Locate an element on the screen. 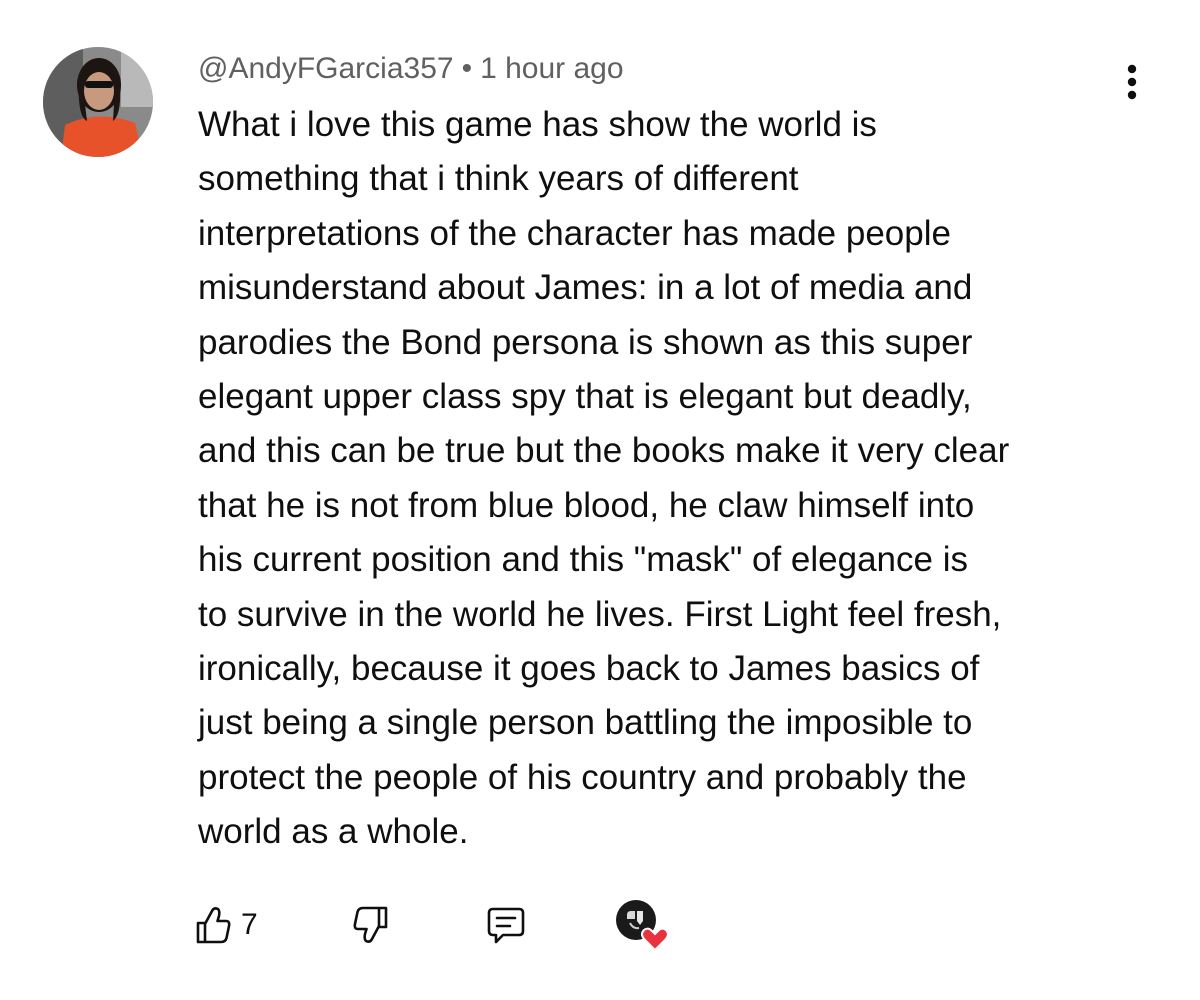 The image size is (1200, 1000). thumbs-down-icon is located at coordinates (370, 924).